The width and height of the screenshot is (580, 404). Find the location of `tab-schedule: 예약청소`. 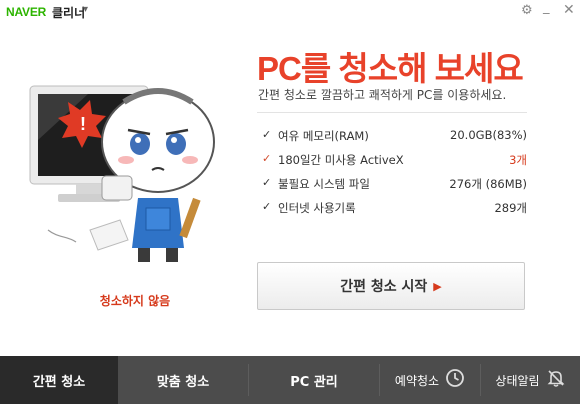

tab-schedule: 예약청소 is located at coordinates (430, 380).